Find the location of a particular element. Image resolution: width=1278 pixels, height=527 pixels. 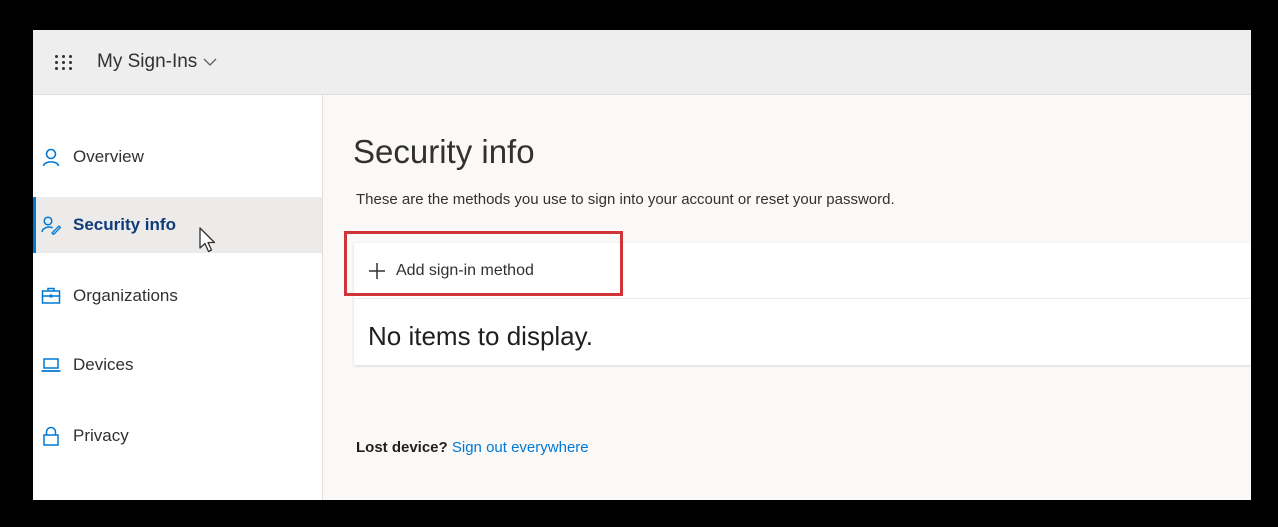

sidebar-item-overview: Overview is located at coordinates (177, 157).